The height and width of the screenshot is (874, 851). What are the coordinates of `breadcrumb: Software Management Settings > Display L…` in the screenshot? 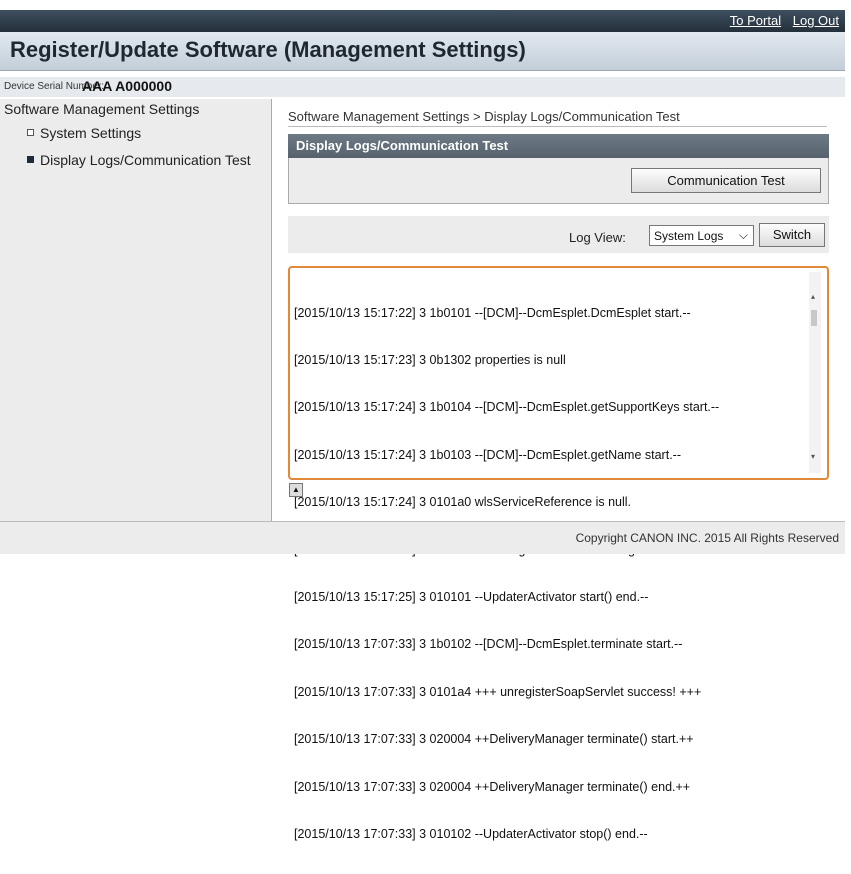 It's located at (484, 116).